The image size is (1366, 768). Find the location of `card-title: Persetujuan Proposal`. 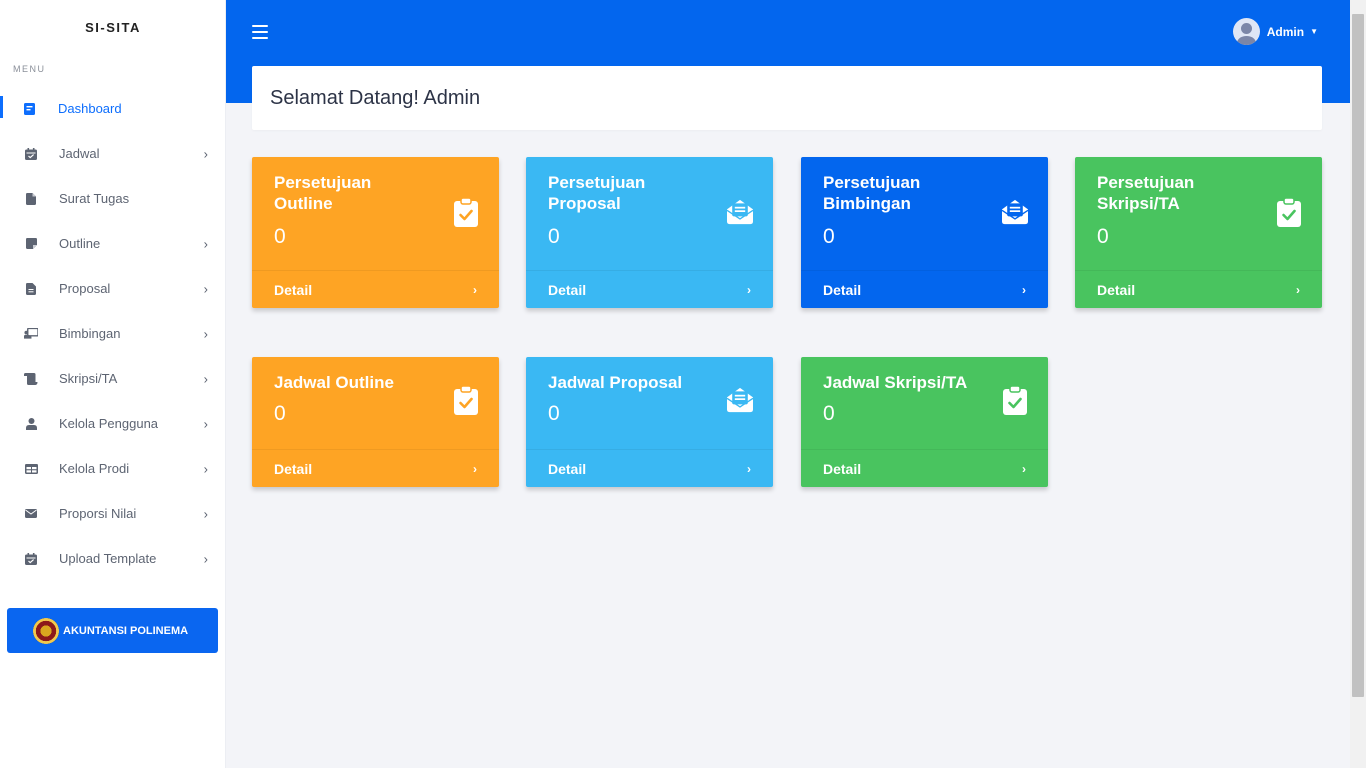

card-title: Persetujuan Proposal is located at coordinates (597, 193).